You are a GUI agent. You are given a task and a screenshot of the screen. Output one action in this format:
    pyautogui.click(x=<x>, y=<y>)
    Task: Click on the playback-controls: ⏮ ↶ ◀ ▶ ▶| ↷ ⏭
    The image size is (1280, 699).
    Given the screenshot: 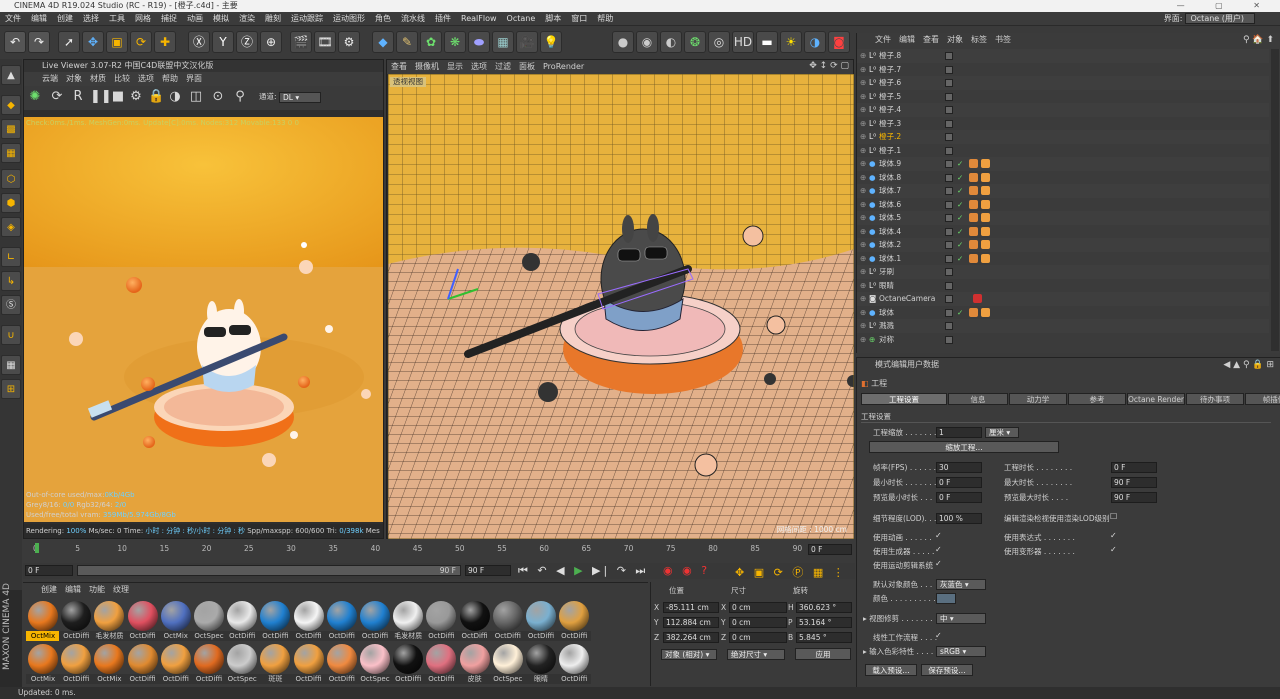 What is the action you would take?
    pyautogui.click(x=583, y=571)
    